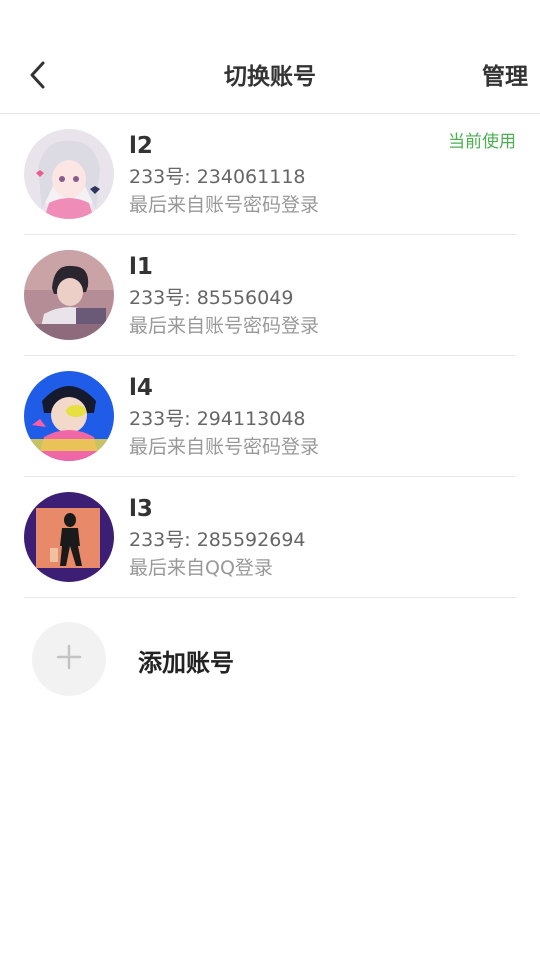  I want to click on add-account-circle, so click(69, 659).